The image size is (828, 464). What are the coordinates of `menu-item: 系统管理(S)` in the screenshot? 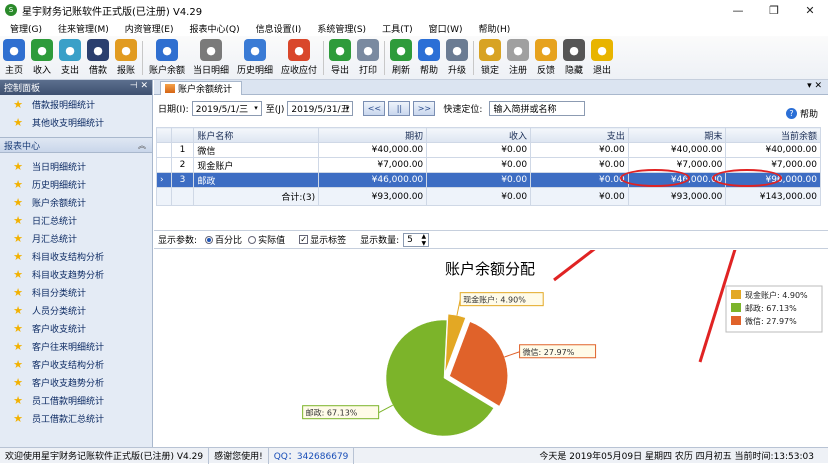 It's located at (341, 28).